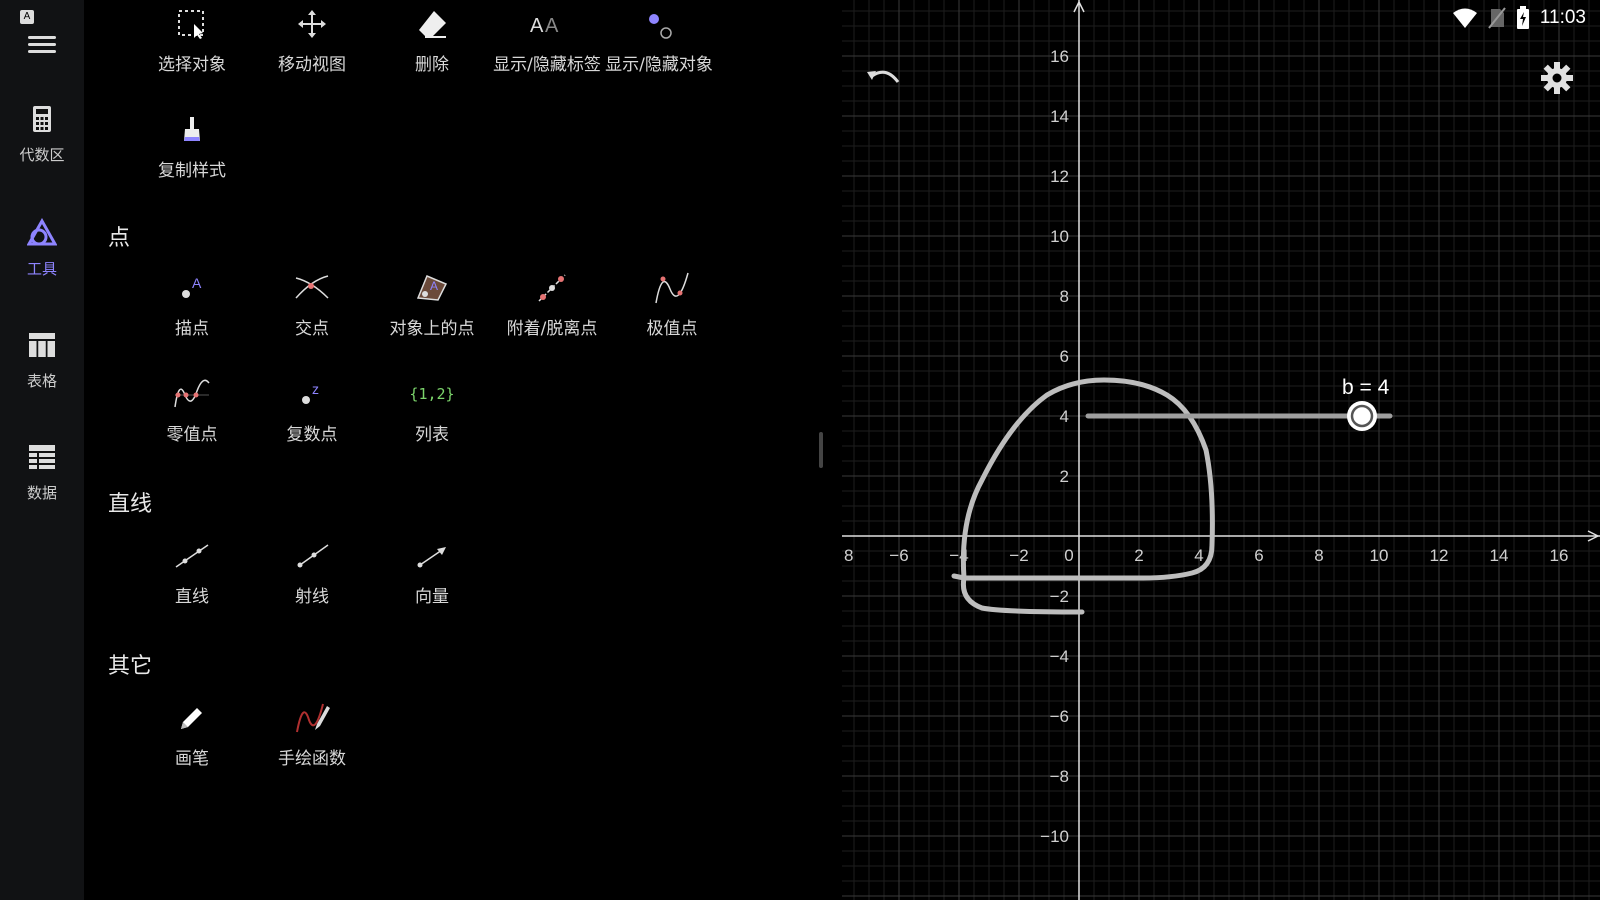 The width and height of the screenshot is (1600, 900). Describe the element at coordinates (1064, 416) in the screenshot. I see `y-tick-label: 4` at that location.